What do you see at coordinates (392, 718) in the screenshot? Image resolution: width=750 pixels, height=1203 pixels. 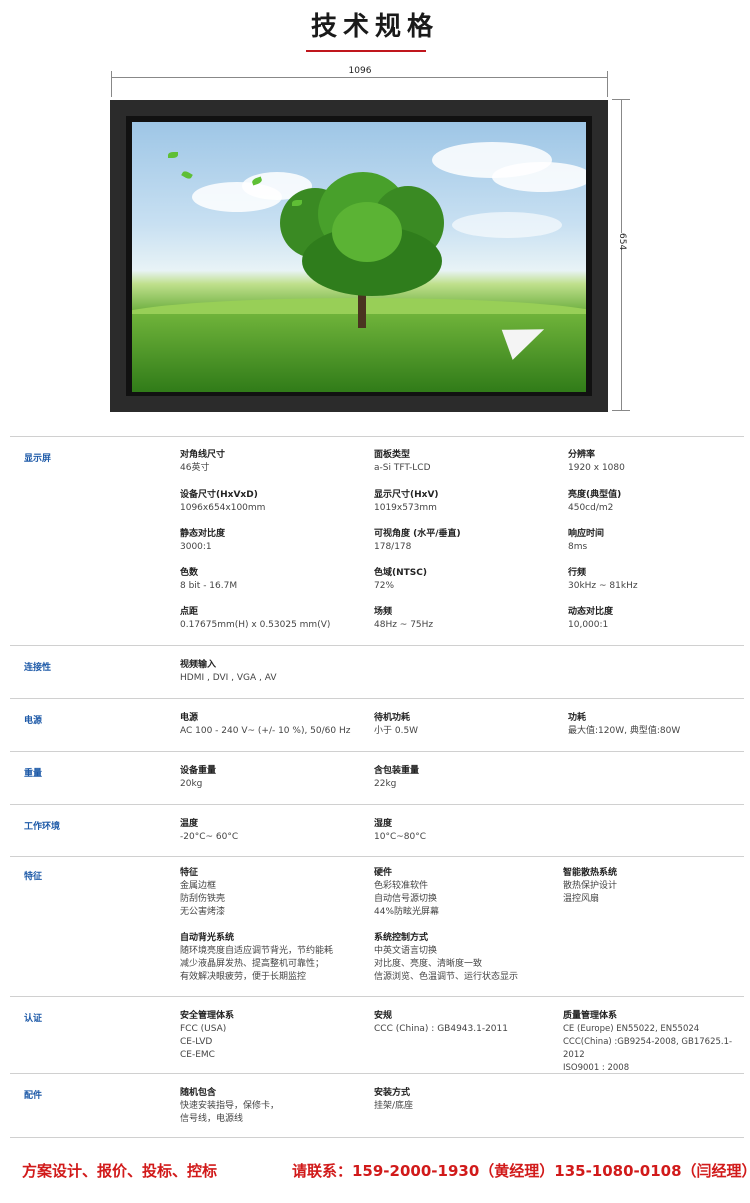 I see `spec-name: 待机功耗` at bounding box center [392, 718].